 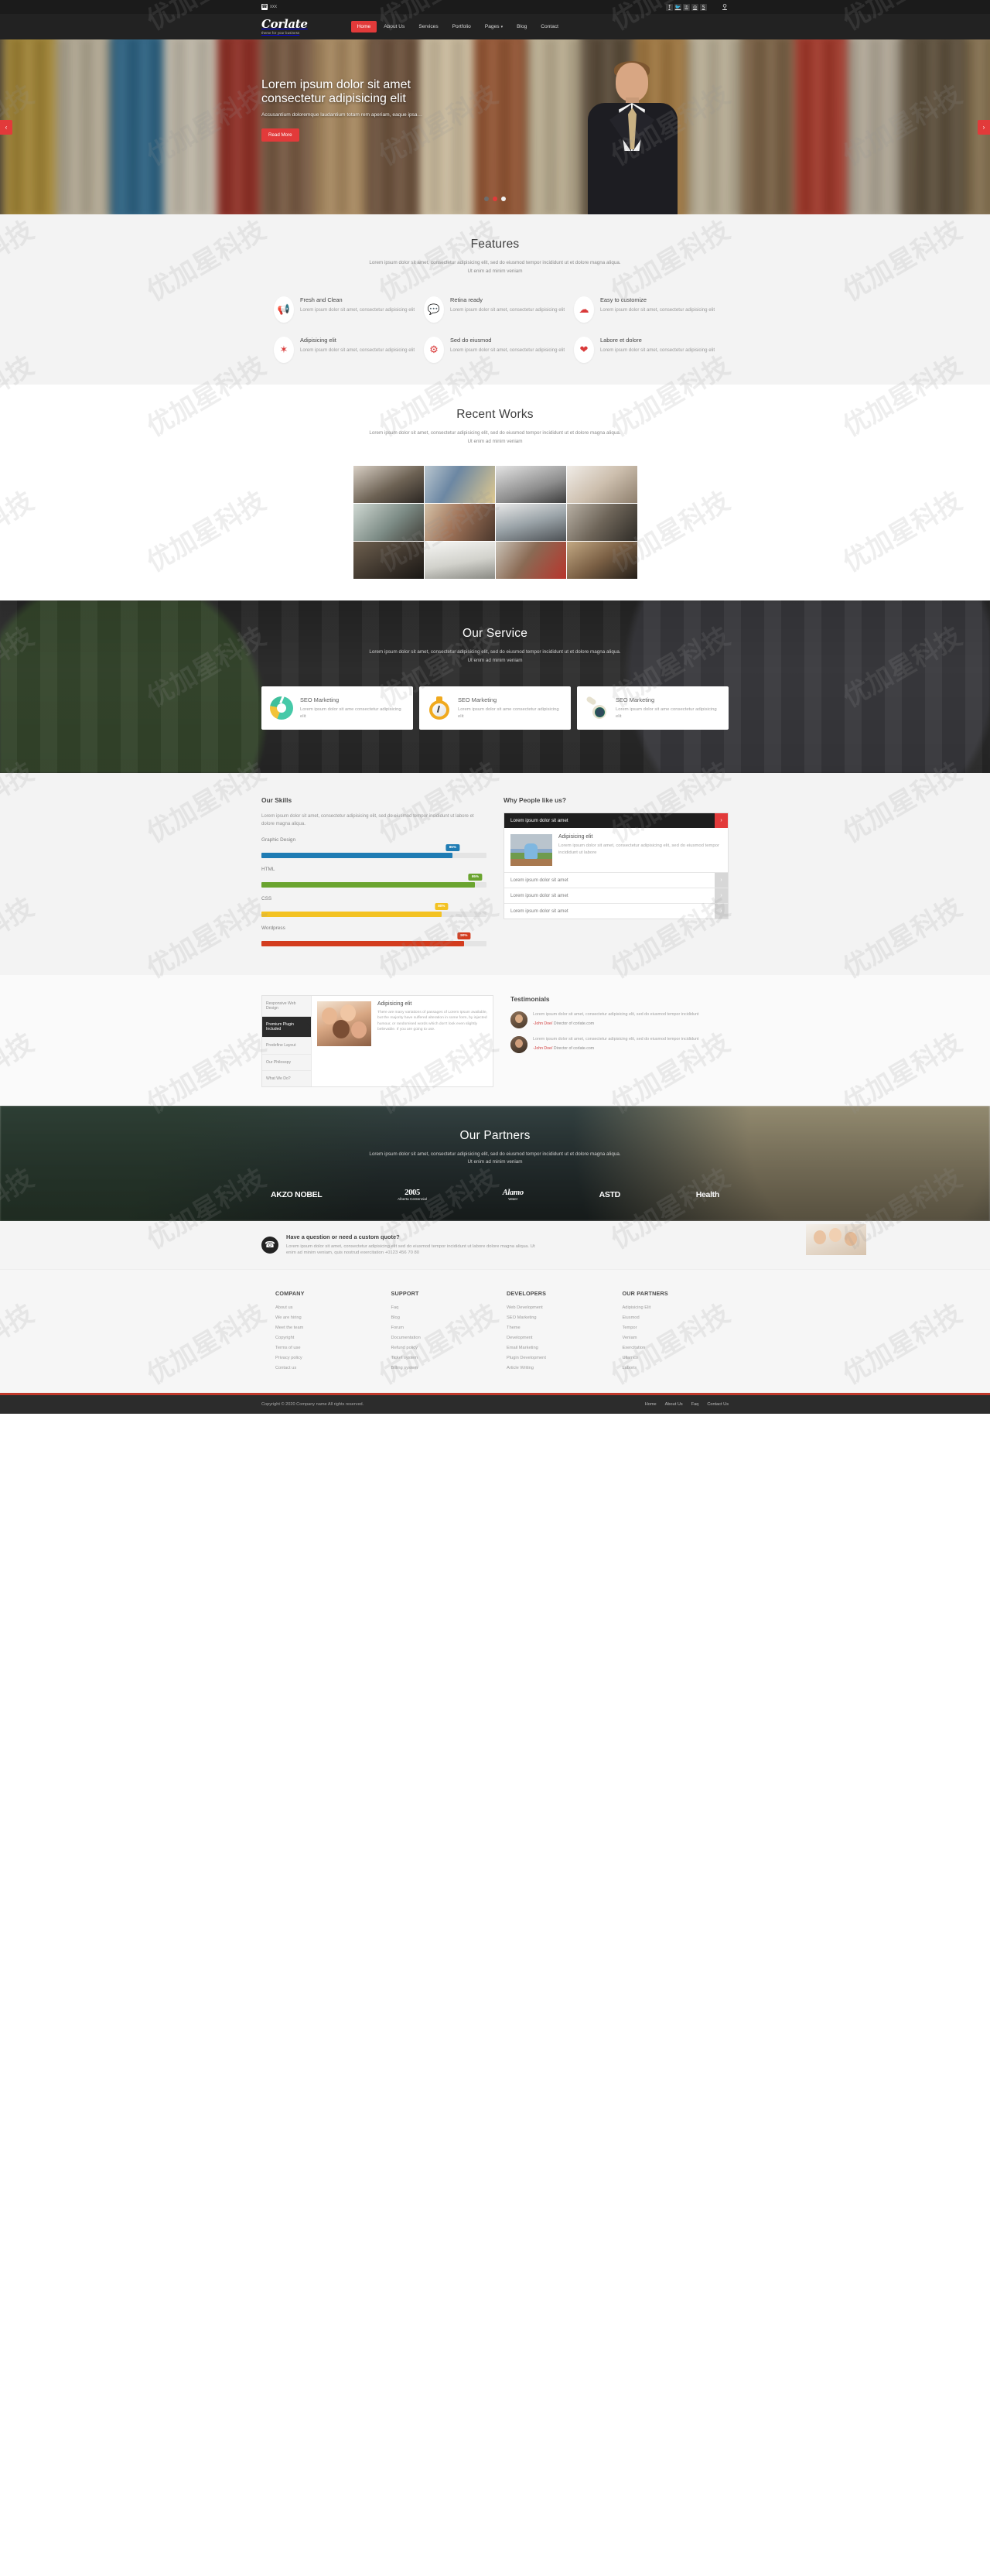 What do you see at coordinates (560, 1358) in the screenshot?
I see `footer-link: Plugin Development` at bounding box center [560, 1358].